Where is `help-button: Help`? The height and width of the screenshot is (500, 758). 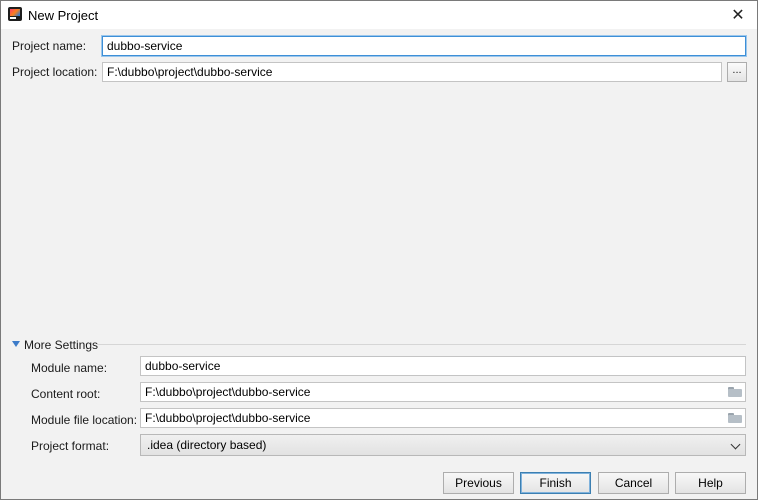 help-button: Help is located at coordinates (710, 483).